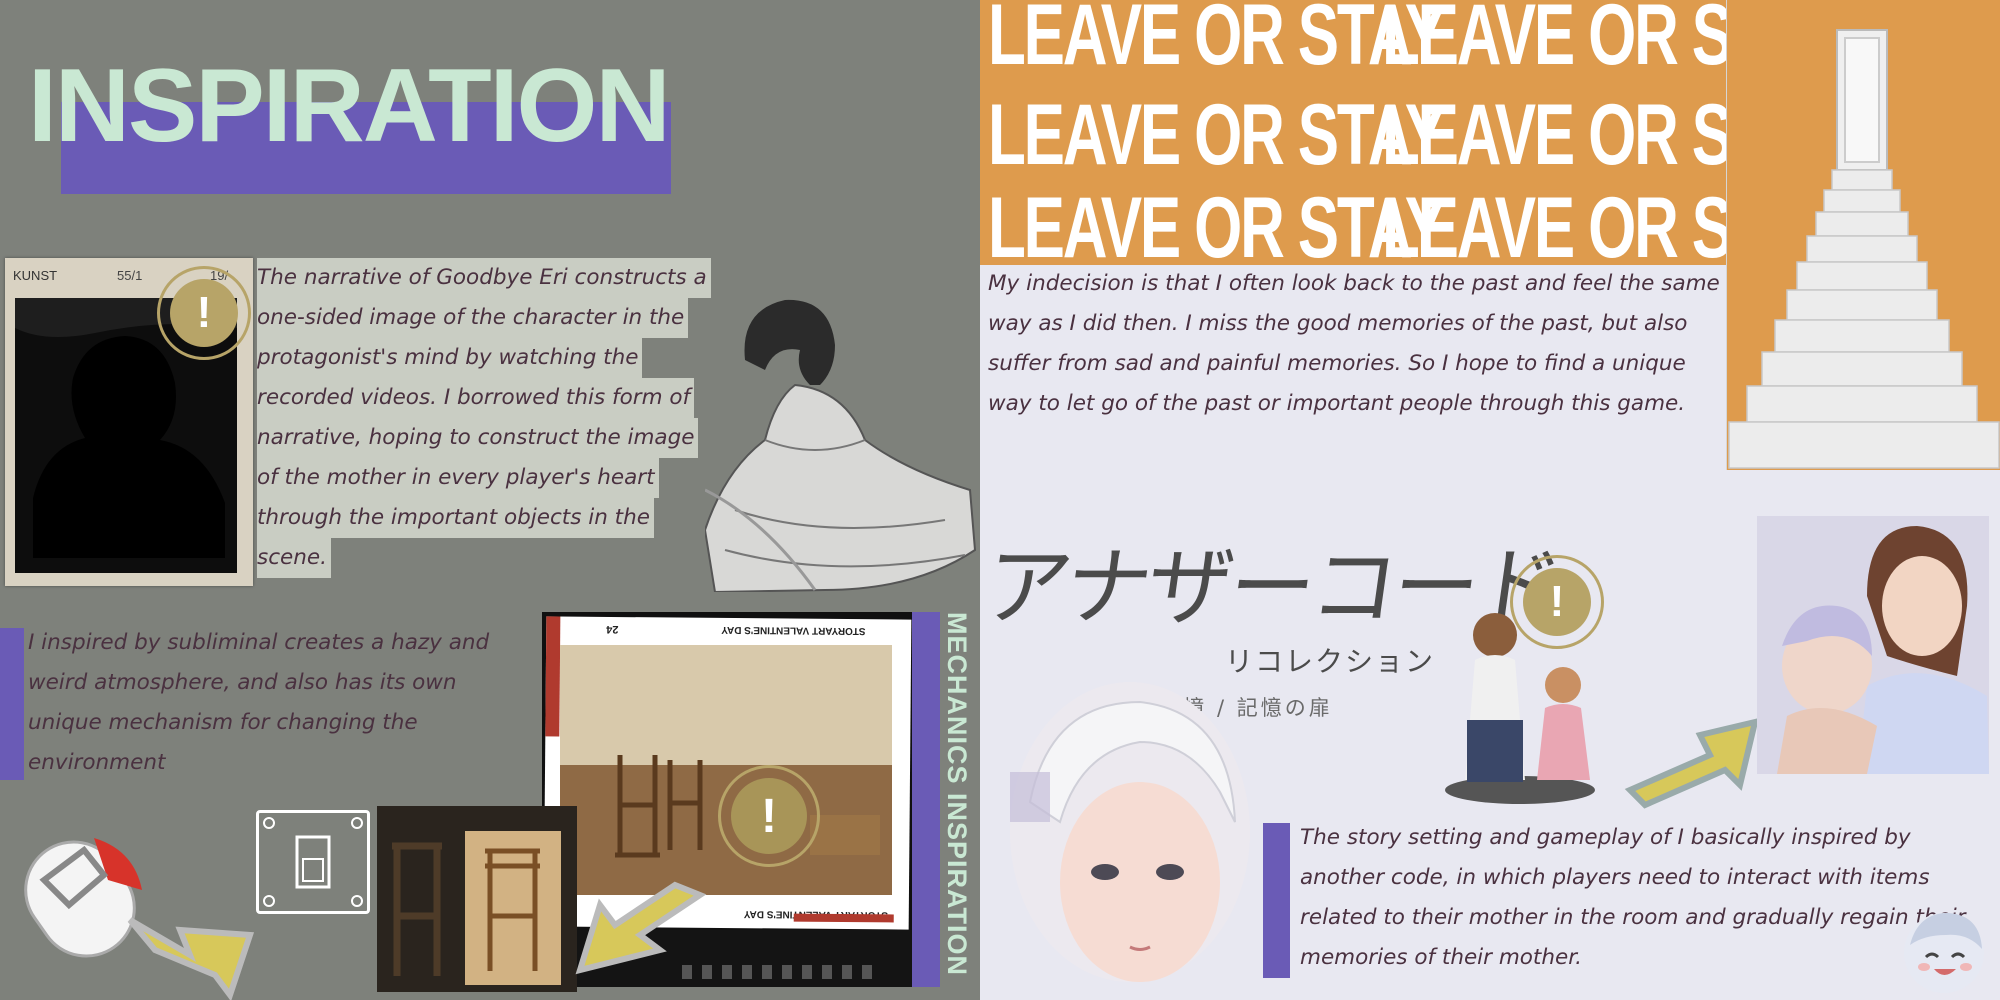 Image resolution: width=2000 pixels, height=1000 pixels. I want to click on section-divider, so click(490, 600).